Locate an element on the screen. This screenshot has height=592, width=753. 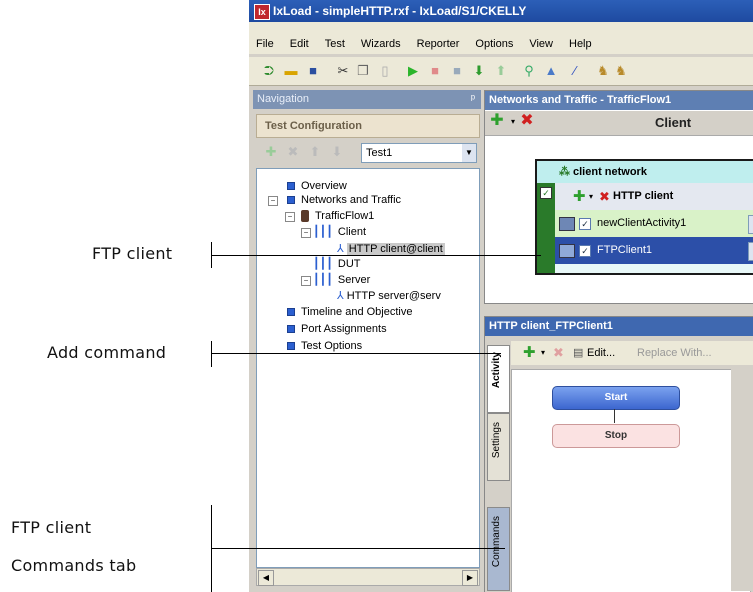
save-icon: ■ is located at coordinates (313, 71).